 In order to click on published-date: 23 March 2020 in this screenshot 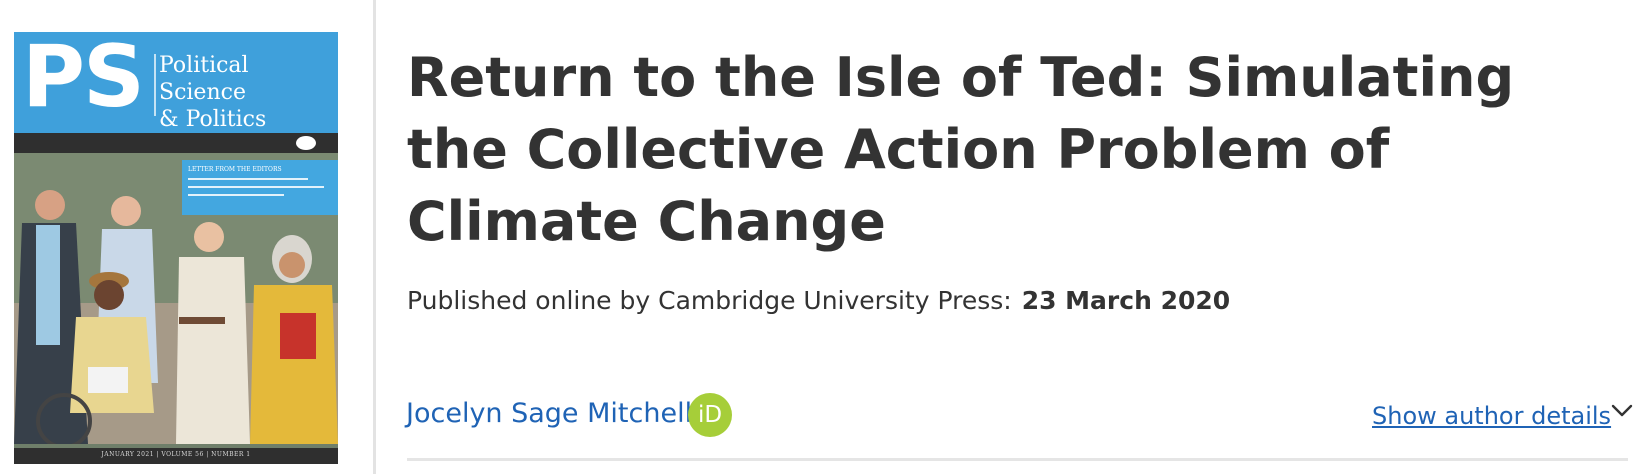, I will do `click(1126, 300)`.